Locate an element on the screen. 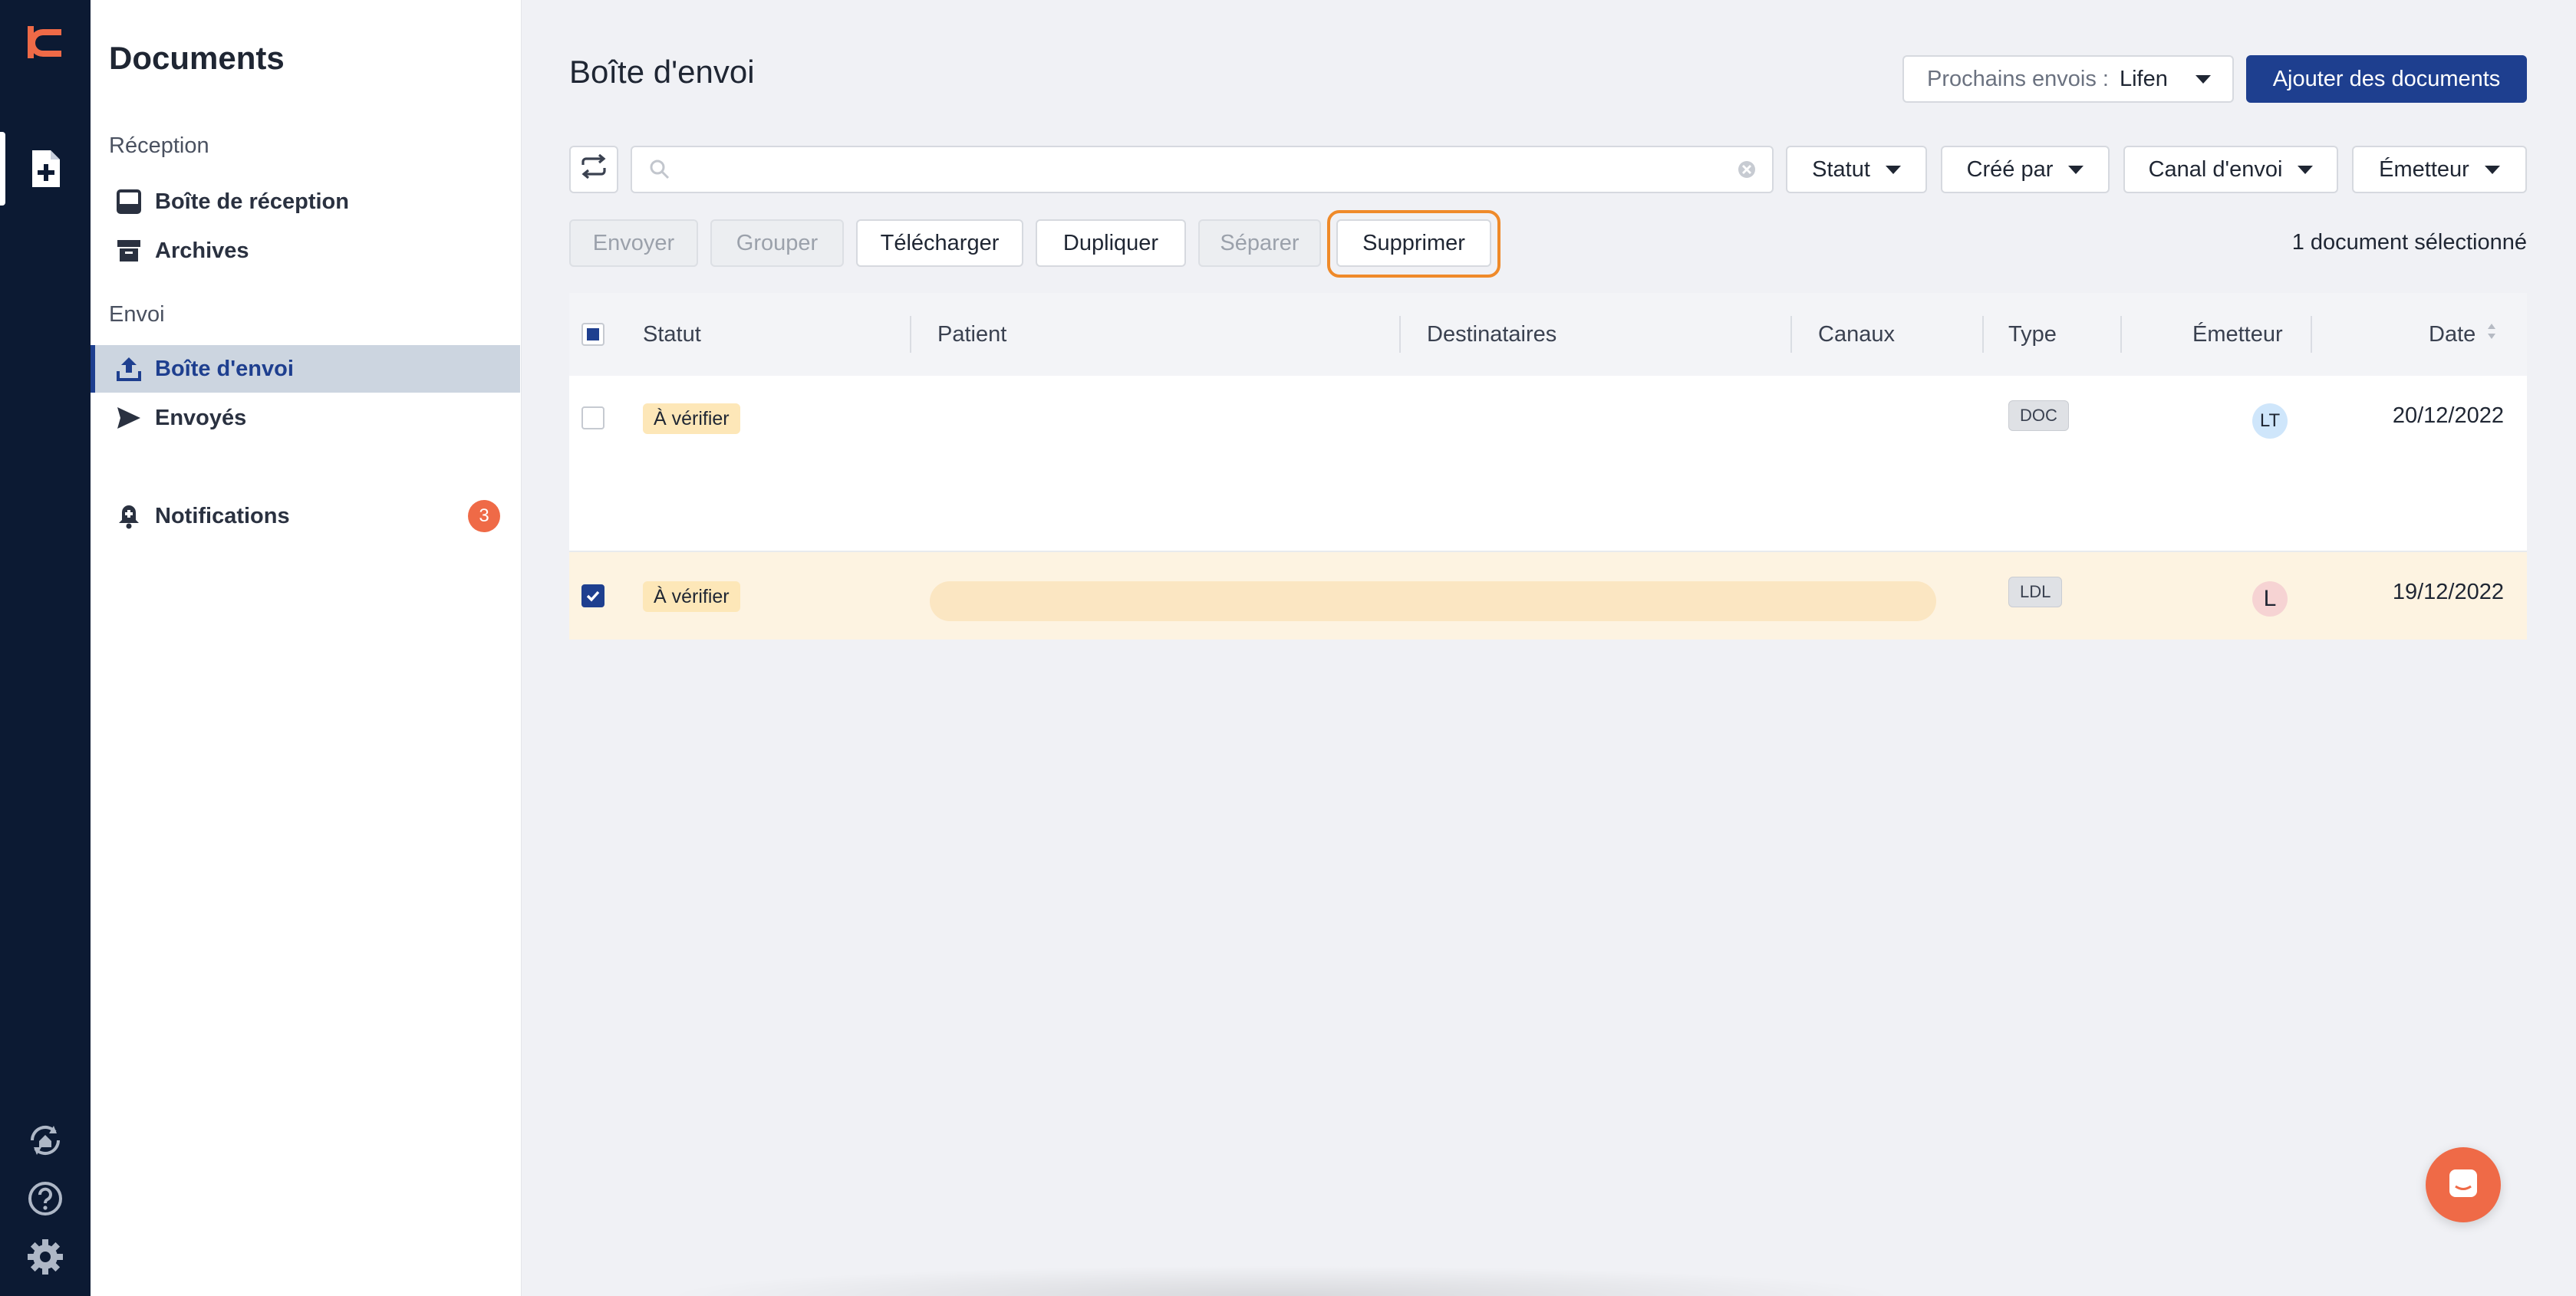 This screenshot has width=2576, height=1296. sidebar-item-outbox: Boîte d'envoi is located at coordinates (305, 369).